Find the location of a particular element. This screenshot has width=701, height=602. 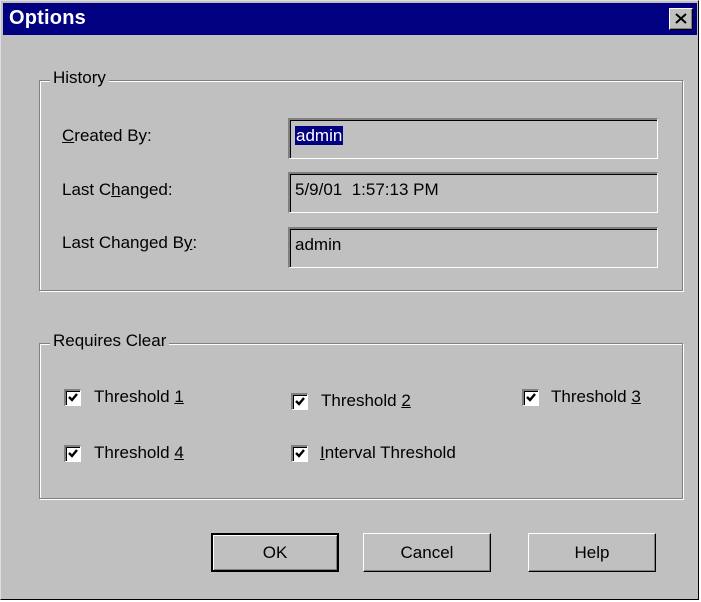

close-icon is located at coordinates (681, 18).